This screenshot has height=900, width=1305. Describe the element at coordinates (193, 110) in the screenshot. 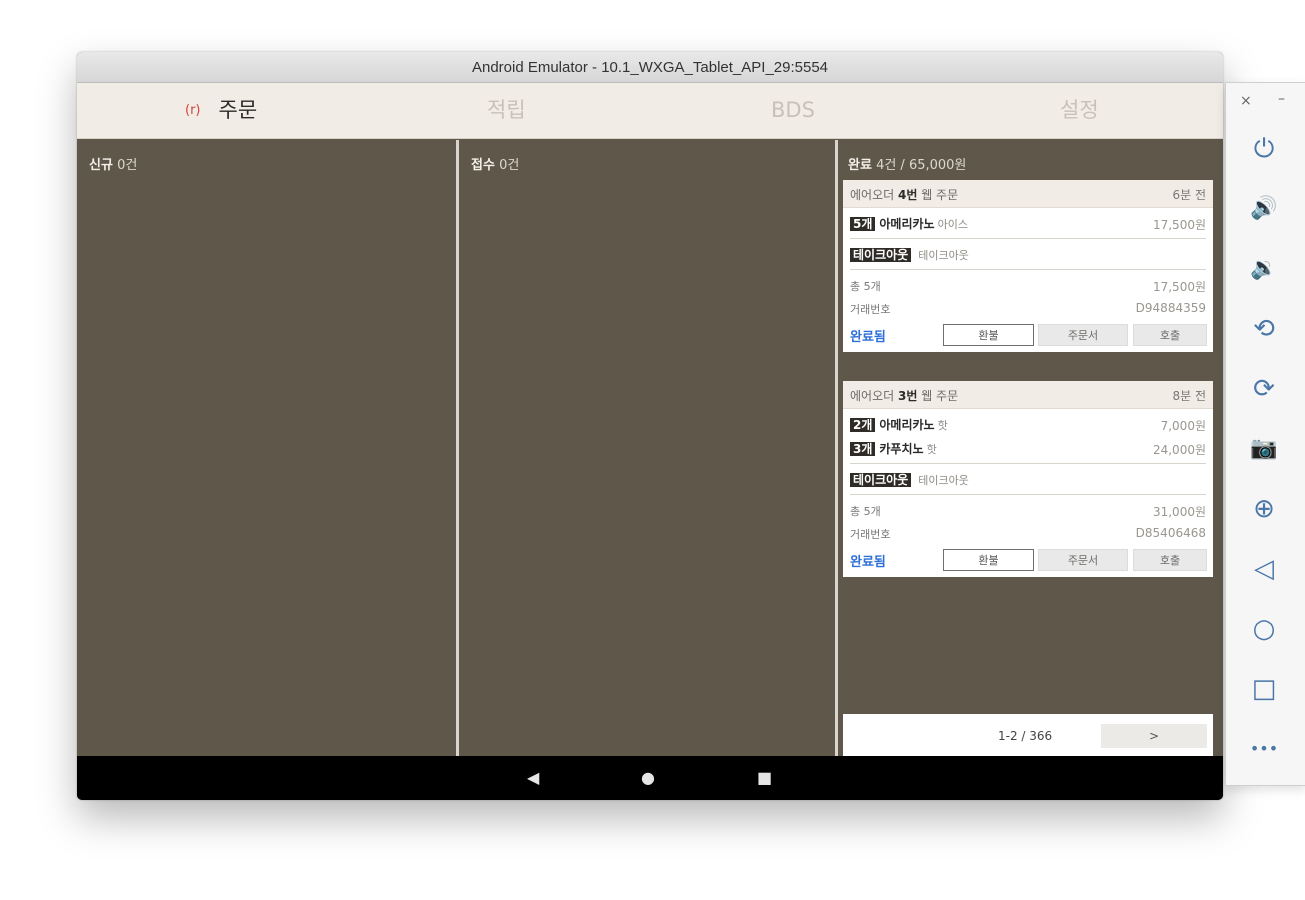

I see `order-indicator-icon: (r)` at that location.